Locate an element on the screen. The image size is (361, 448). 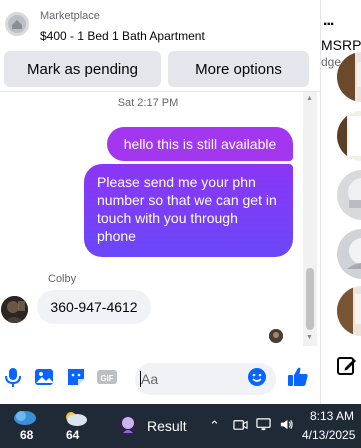
new-message-icon is located at coordinates (347, 366).